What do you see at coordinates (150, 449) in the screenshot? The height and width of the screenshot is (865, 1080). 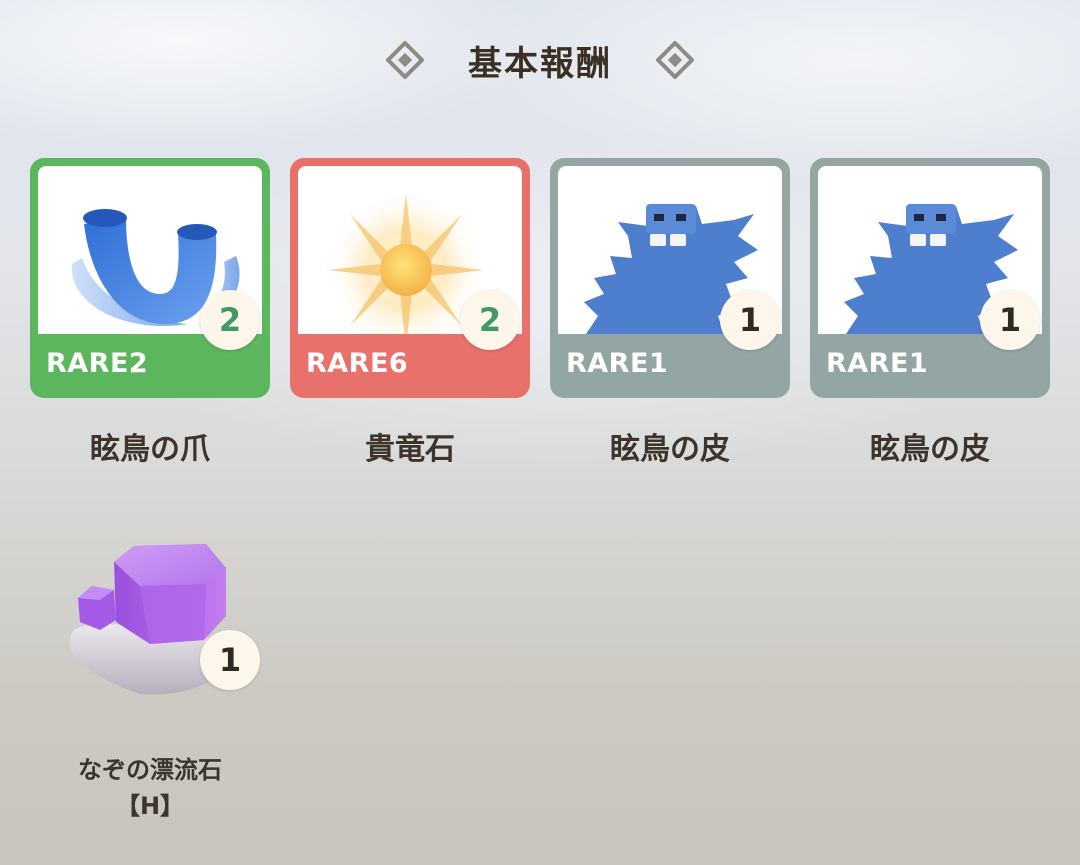 I see `item-name: 眩鳥の爪` at bounding box center [150, 449].